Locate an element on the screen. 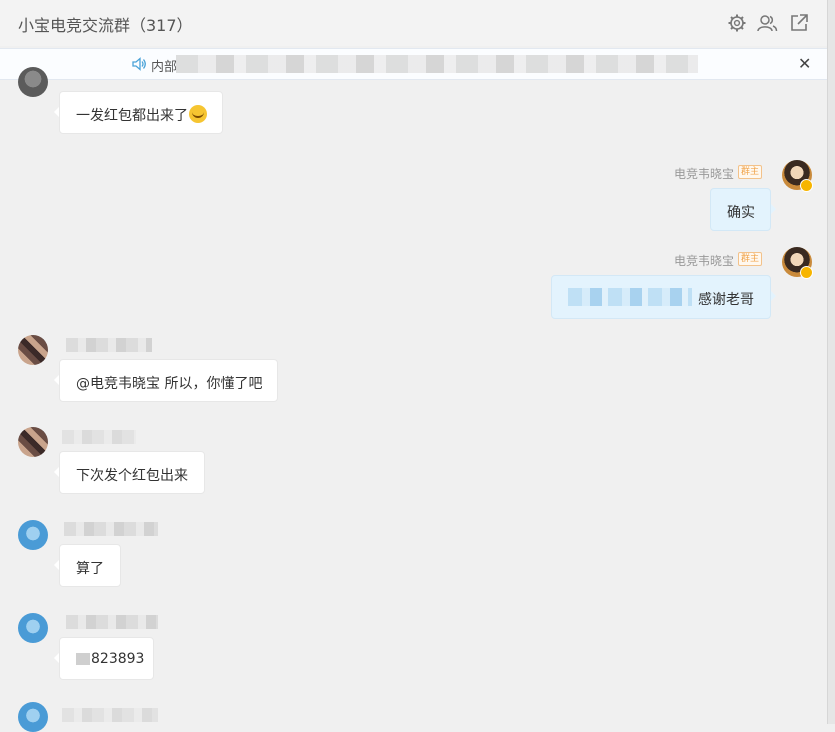  scrollbar is located at coordinates (831, 362).